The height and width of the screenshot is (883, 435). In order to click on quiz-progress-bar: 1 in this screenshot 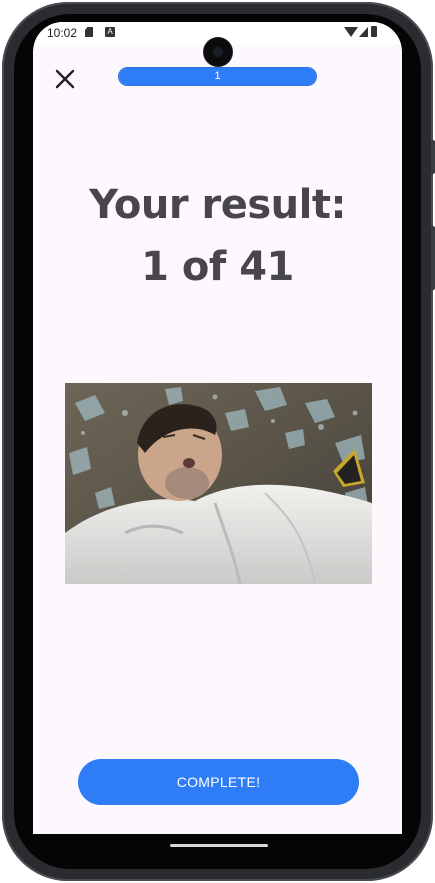, I will do `click(217, 76)`.